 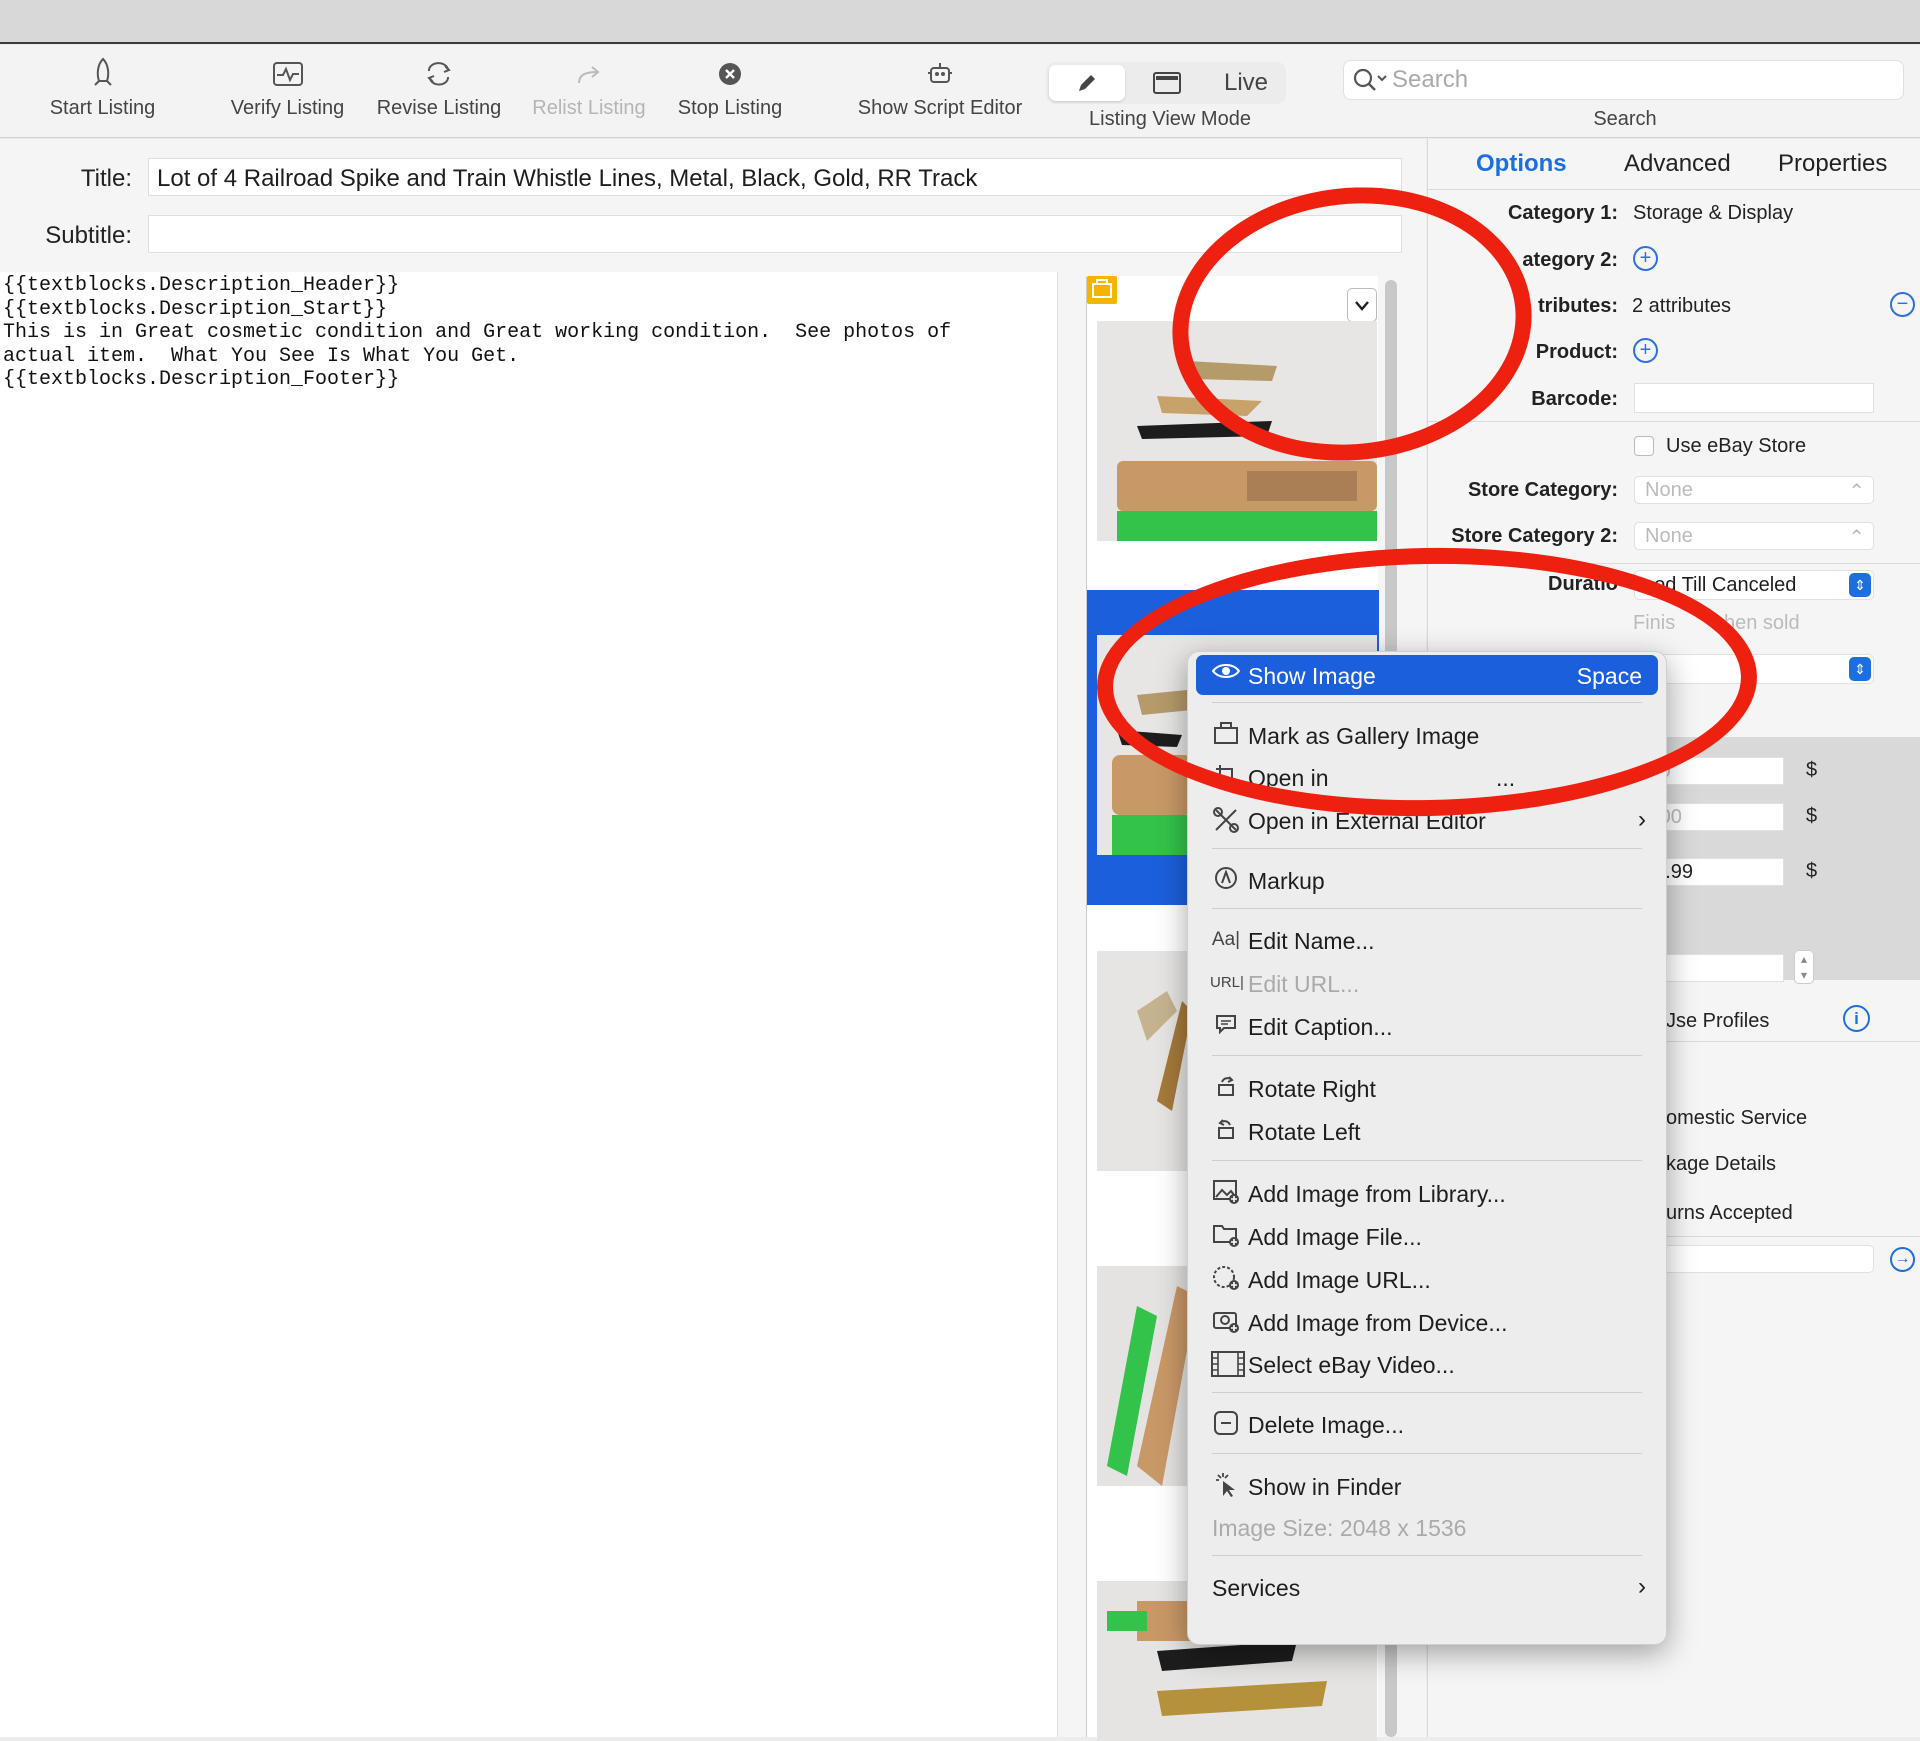 What do you see at coordinates (287, 108) in the screenshot?
I see `verify-listing-label: Verify Listing` at bounding box center [287, 108].